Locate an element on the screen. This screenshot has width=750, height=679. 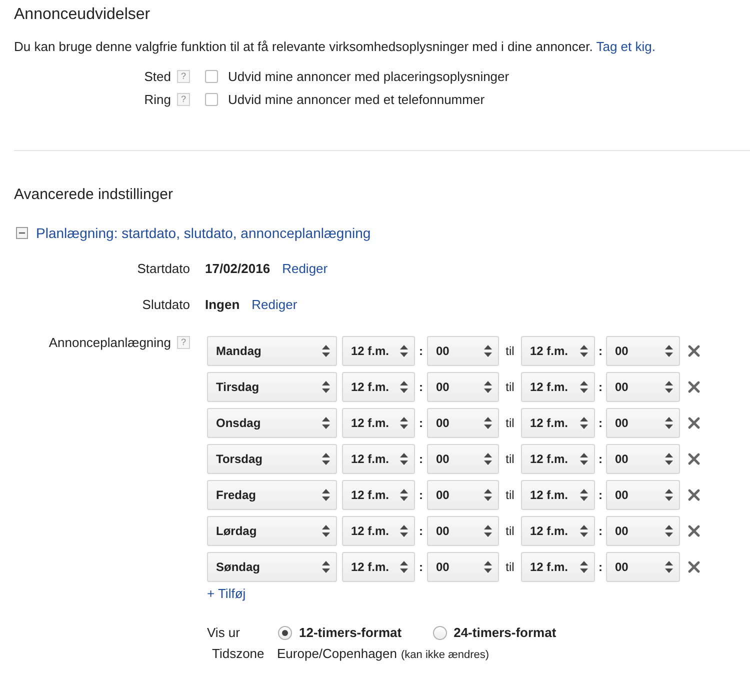
day-select: Søndag is located at coordinates (272, 567).